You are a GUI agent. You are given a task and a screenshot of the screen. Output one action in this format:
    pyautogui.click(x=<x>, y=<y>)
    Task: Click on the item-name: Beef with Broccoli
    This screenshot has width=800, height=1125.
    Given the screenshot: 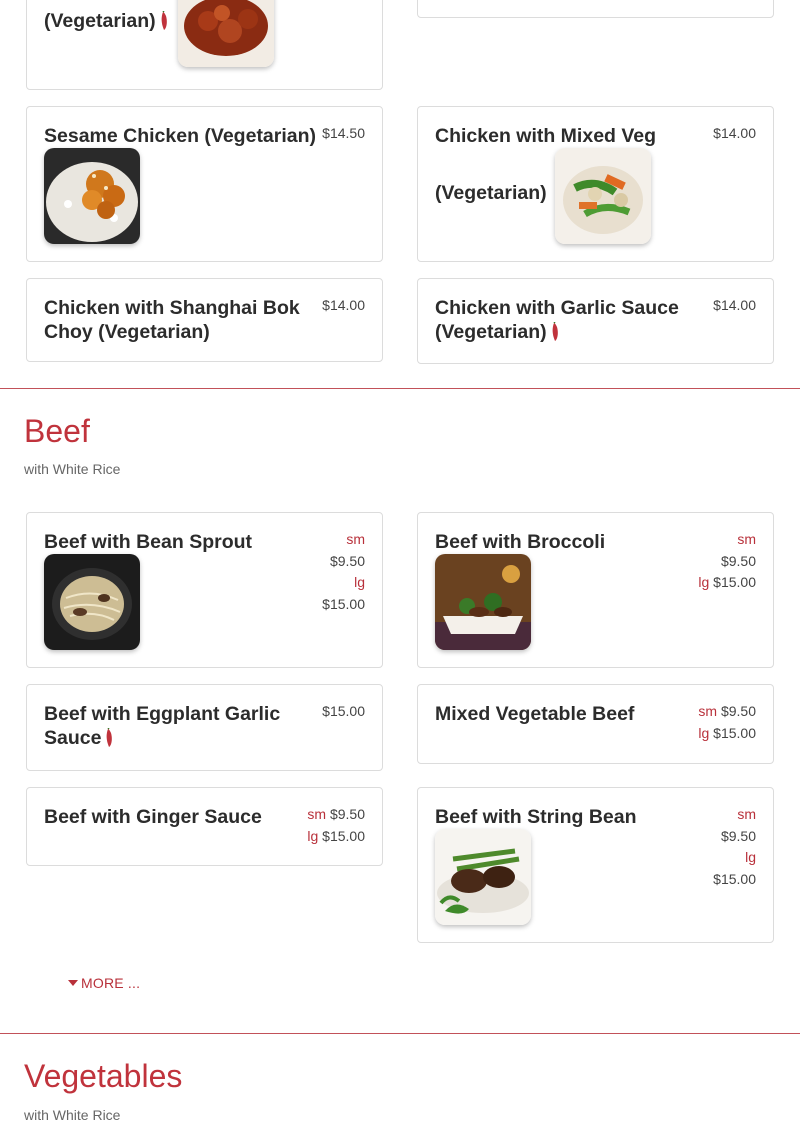 What is the action you would take?
    pyautogui.click(x=520, y=542)
    